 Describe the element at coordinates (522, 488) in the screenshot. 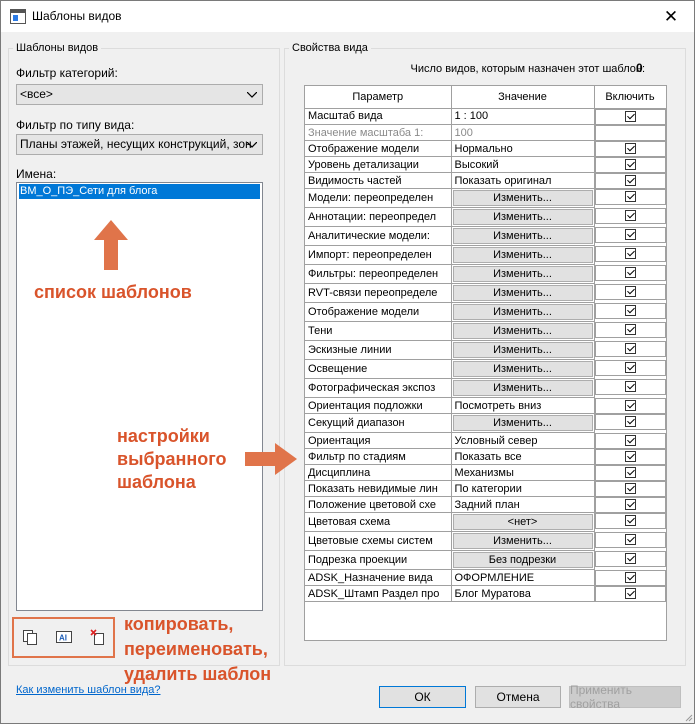

I see `value-cell: По категории` at that location.